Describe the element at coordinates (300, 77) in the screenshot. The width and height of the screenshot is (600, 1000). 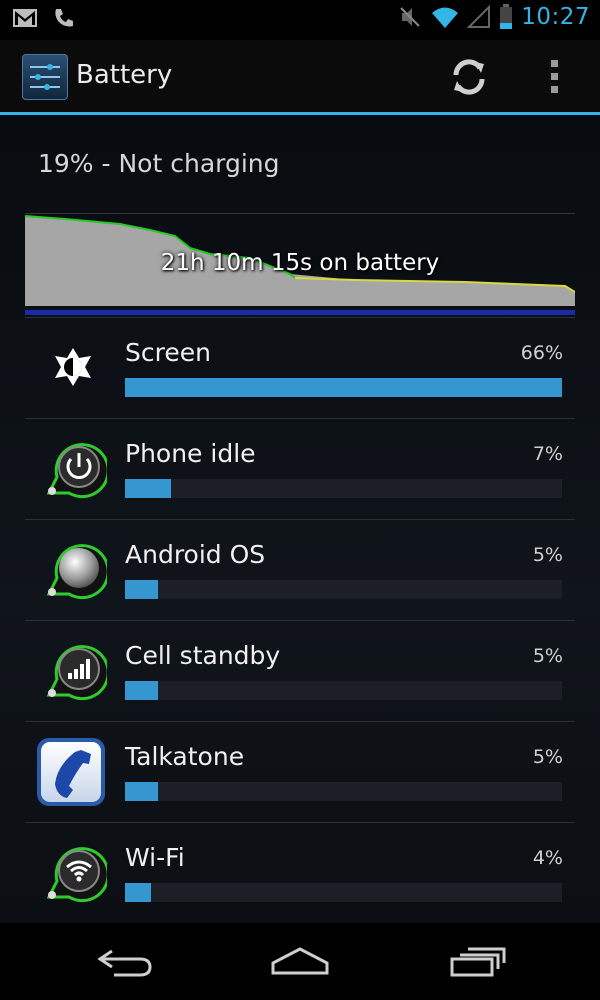
I see `action-bar: Battery` at that location.